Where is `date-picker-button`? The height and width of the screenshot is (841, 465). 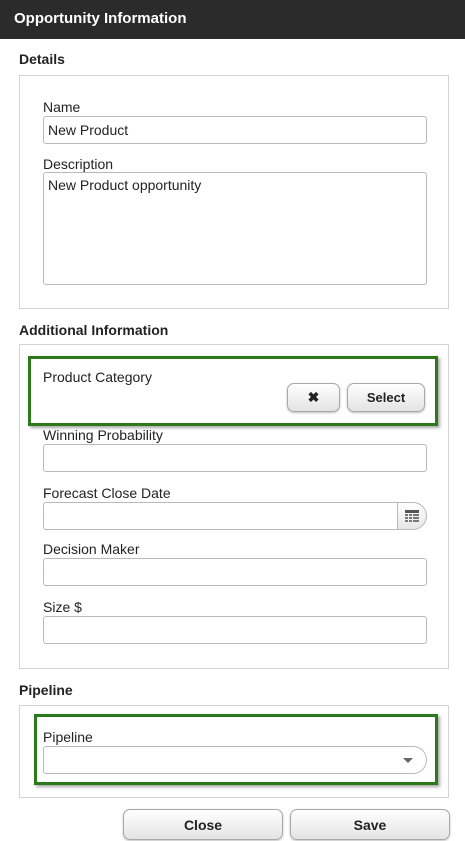 date-picker-button is located at coordinates (412, 516).